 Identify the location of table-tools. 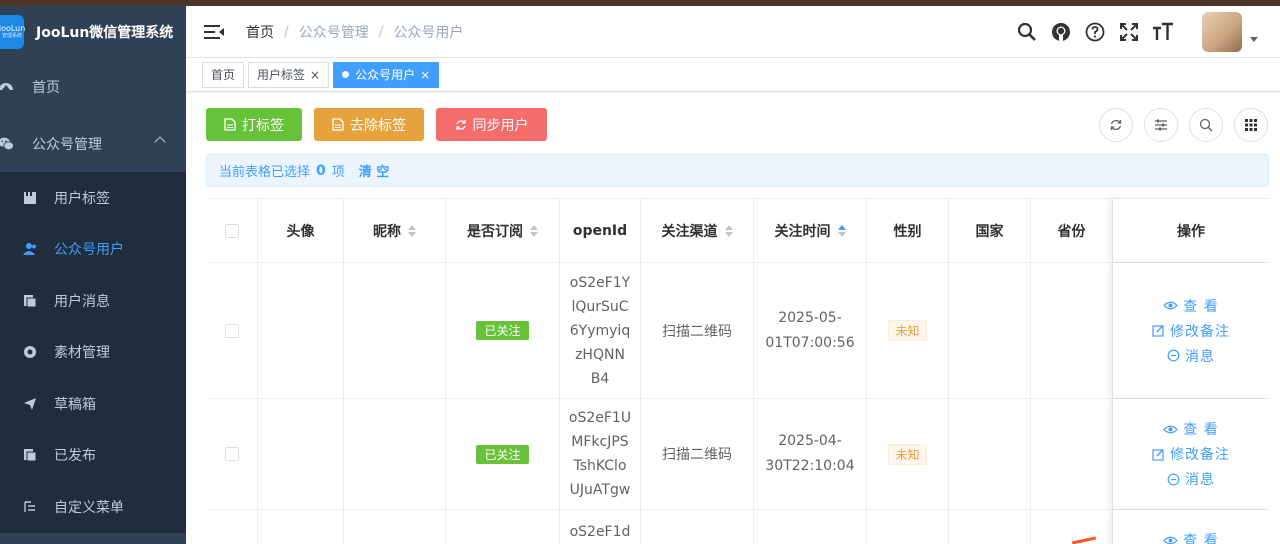
(1189, 125).